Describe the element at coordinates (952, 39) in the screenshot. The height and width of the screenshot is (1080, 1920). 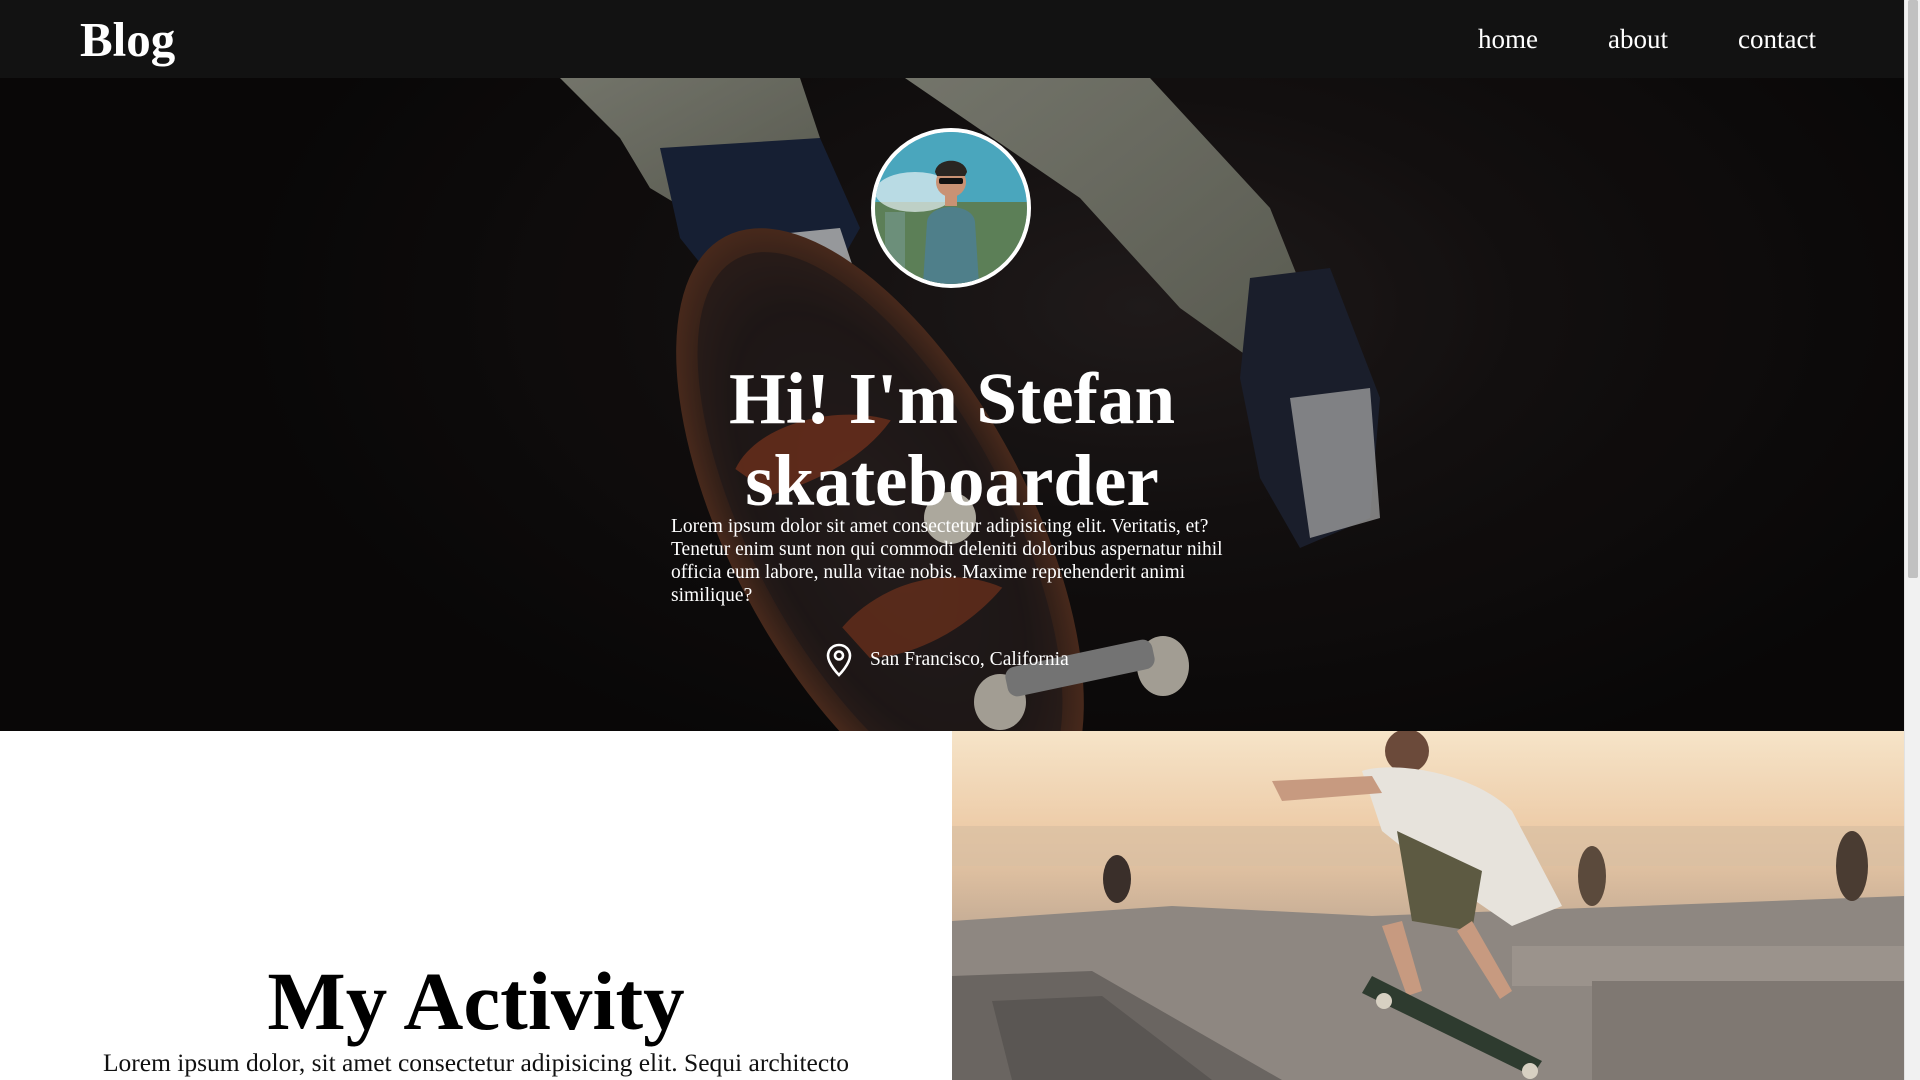
I see `navbar: Blog home about contact` at that location.